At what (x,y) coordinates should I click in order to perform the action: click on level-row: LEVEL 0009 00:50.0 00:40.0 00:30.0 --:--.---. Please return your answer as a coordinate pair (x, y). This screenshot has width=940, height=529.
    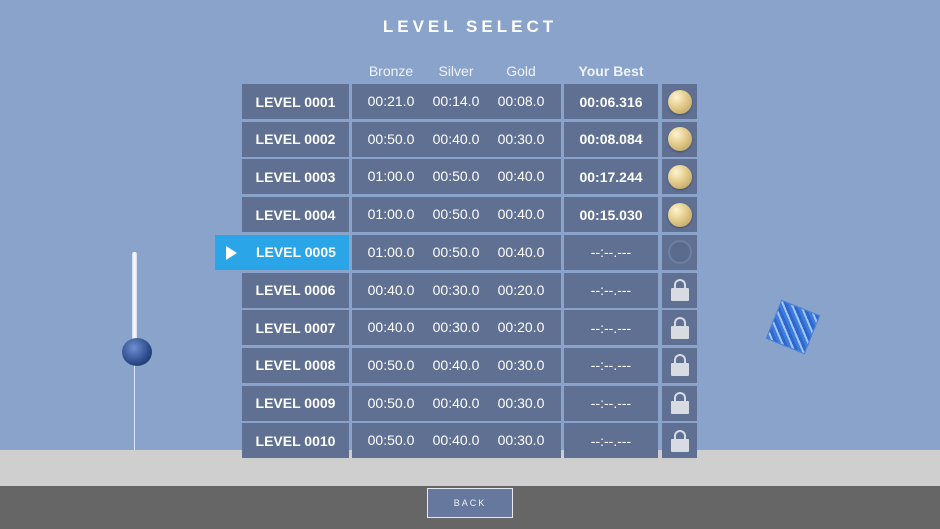
    Looking at the image, I should click on (470, 403).